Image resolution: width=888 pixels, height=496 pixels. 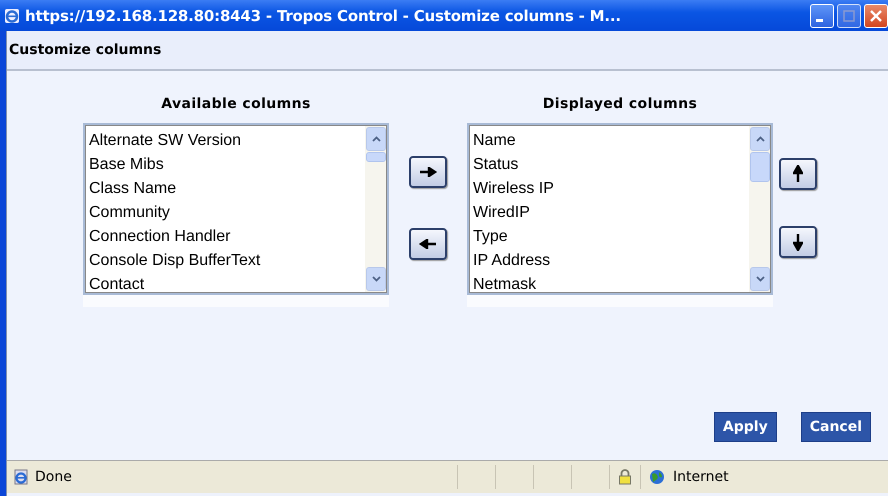 I want to click on list-item: IP Address, so click(x=609, y=261).